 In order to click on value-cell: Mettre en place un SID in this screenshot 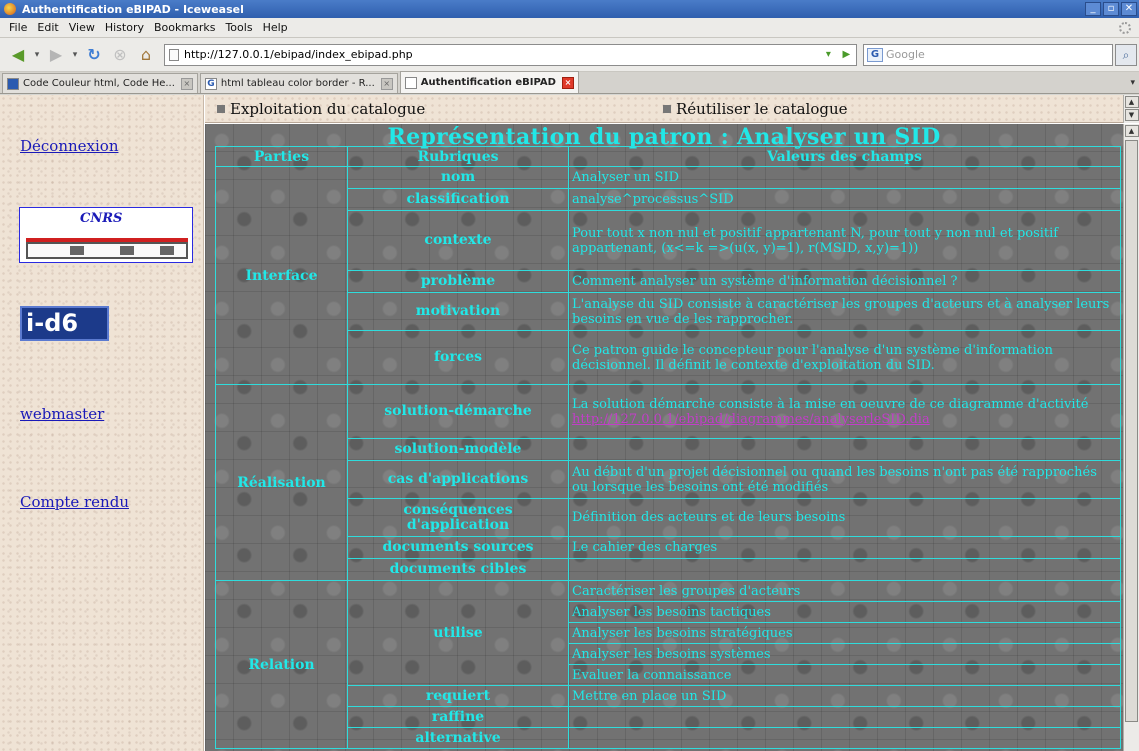, I will do `click(844, 696)`.